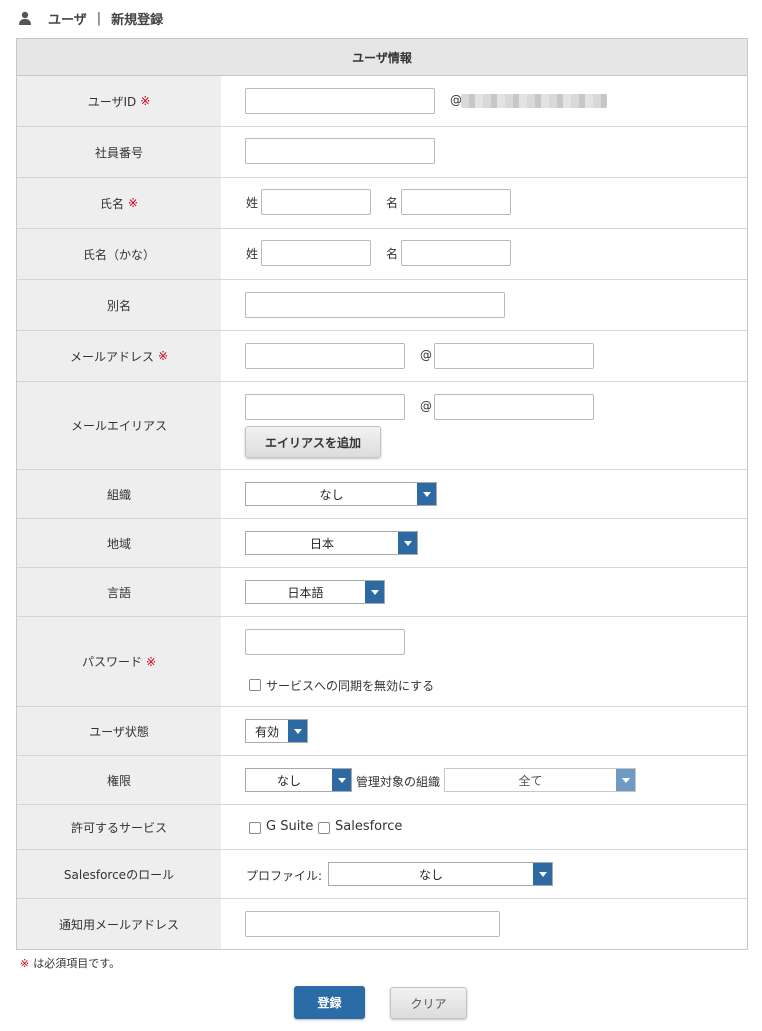 The image size is (762, 1031). What do you see at coordinates (392, 254) in the screenshot?
I see `first-name-kana-label: 名` at bounding box center [392, 254].